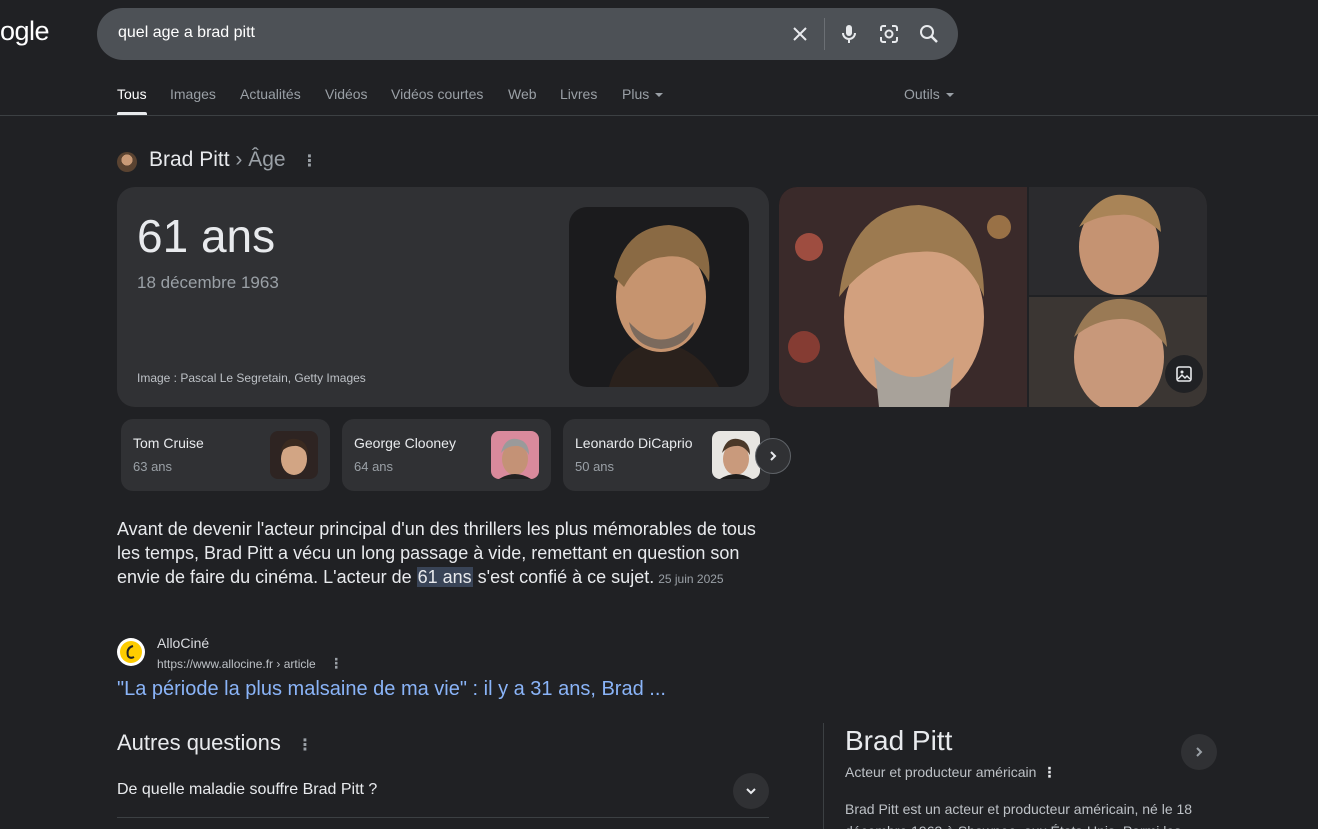 This screenshot has width=1318, height=829. I want to click on tab-short-videos: Vidéos courtes, so click(437, 94).